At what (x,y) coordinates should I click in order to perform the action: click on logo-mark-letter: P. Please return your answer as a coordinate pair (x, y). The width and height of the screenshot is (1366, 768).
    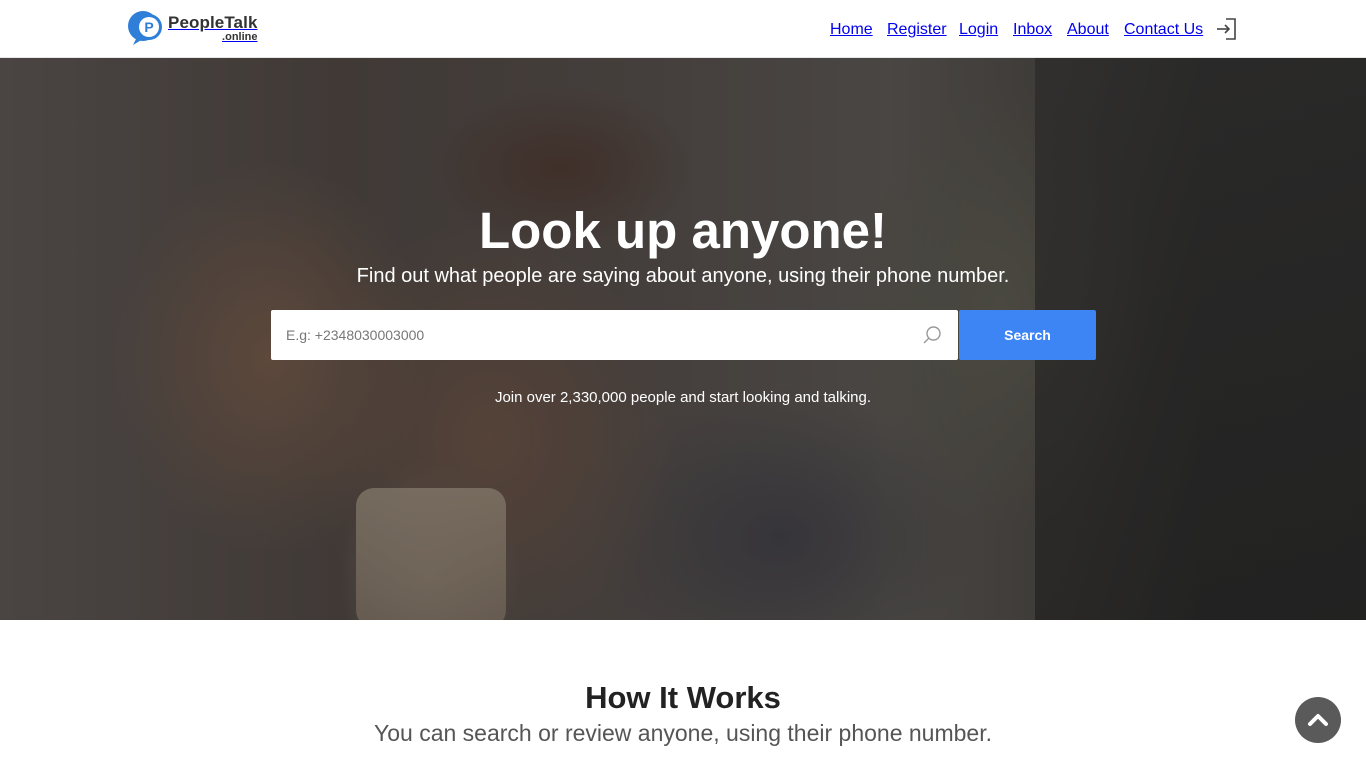
    Looking at the image, I should click on (148, 27).